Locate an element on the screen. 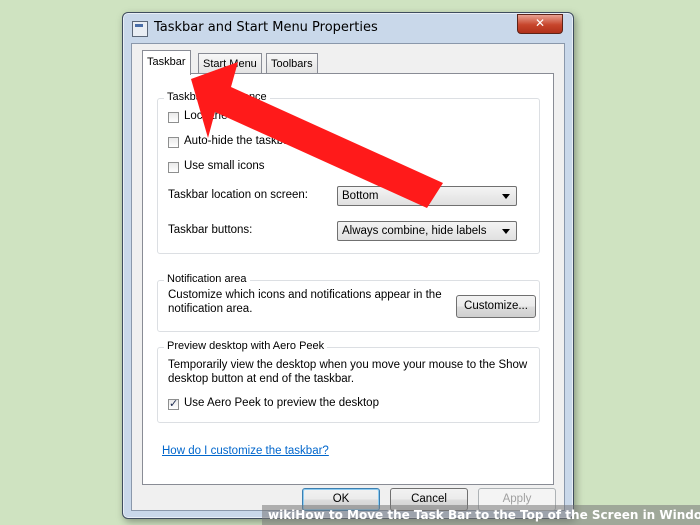 This screenshot has height=525, width=700. aero-peek-checkbox is located at coordinates (173, 403).